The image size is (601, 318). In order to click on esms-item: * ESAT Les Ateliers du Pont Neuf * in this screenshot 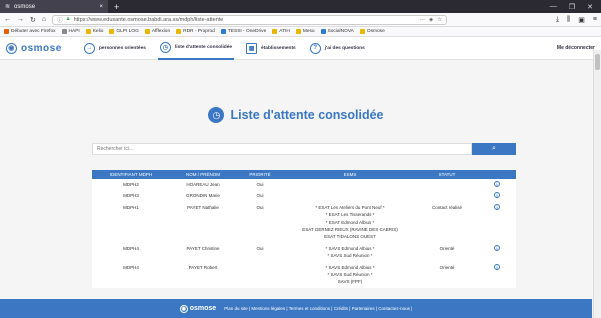, I will do `click(350, 207)`.